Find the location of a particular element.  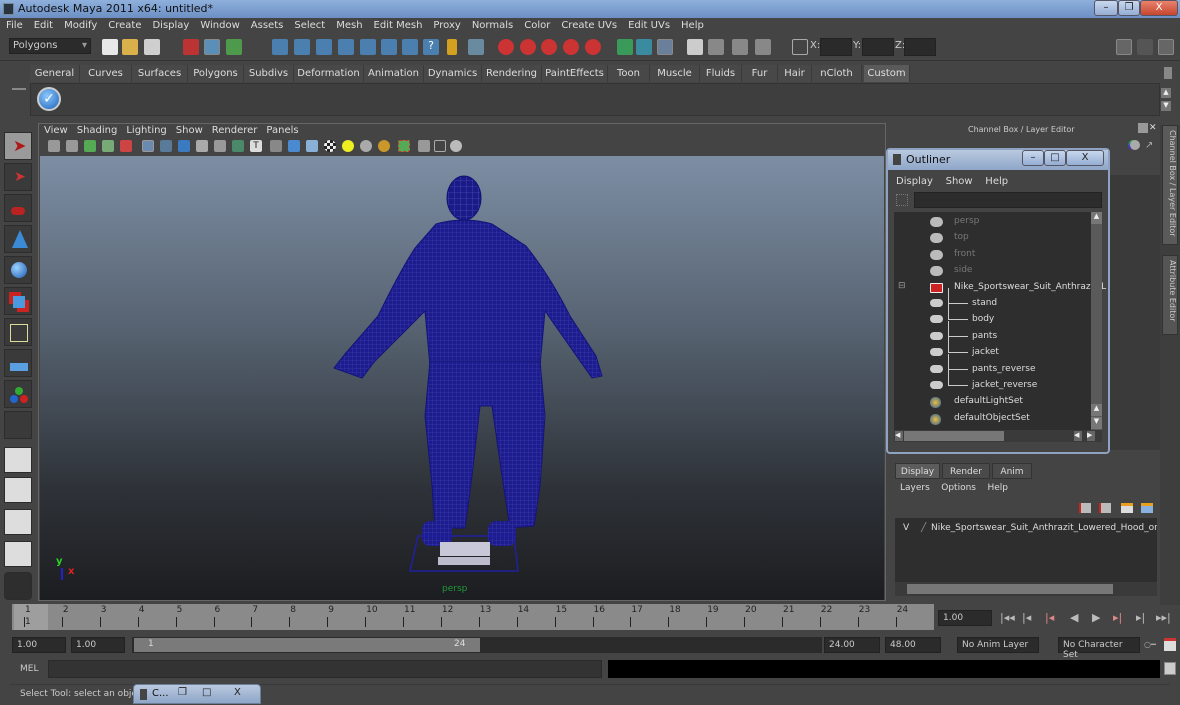

lasso-tool-icon: ➤ is located at coordinates (18, 177).